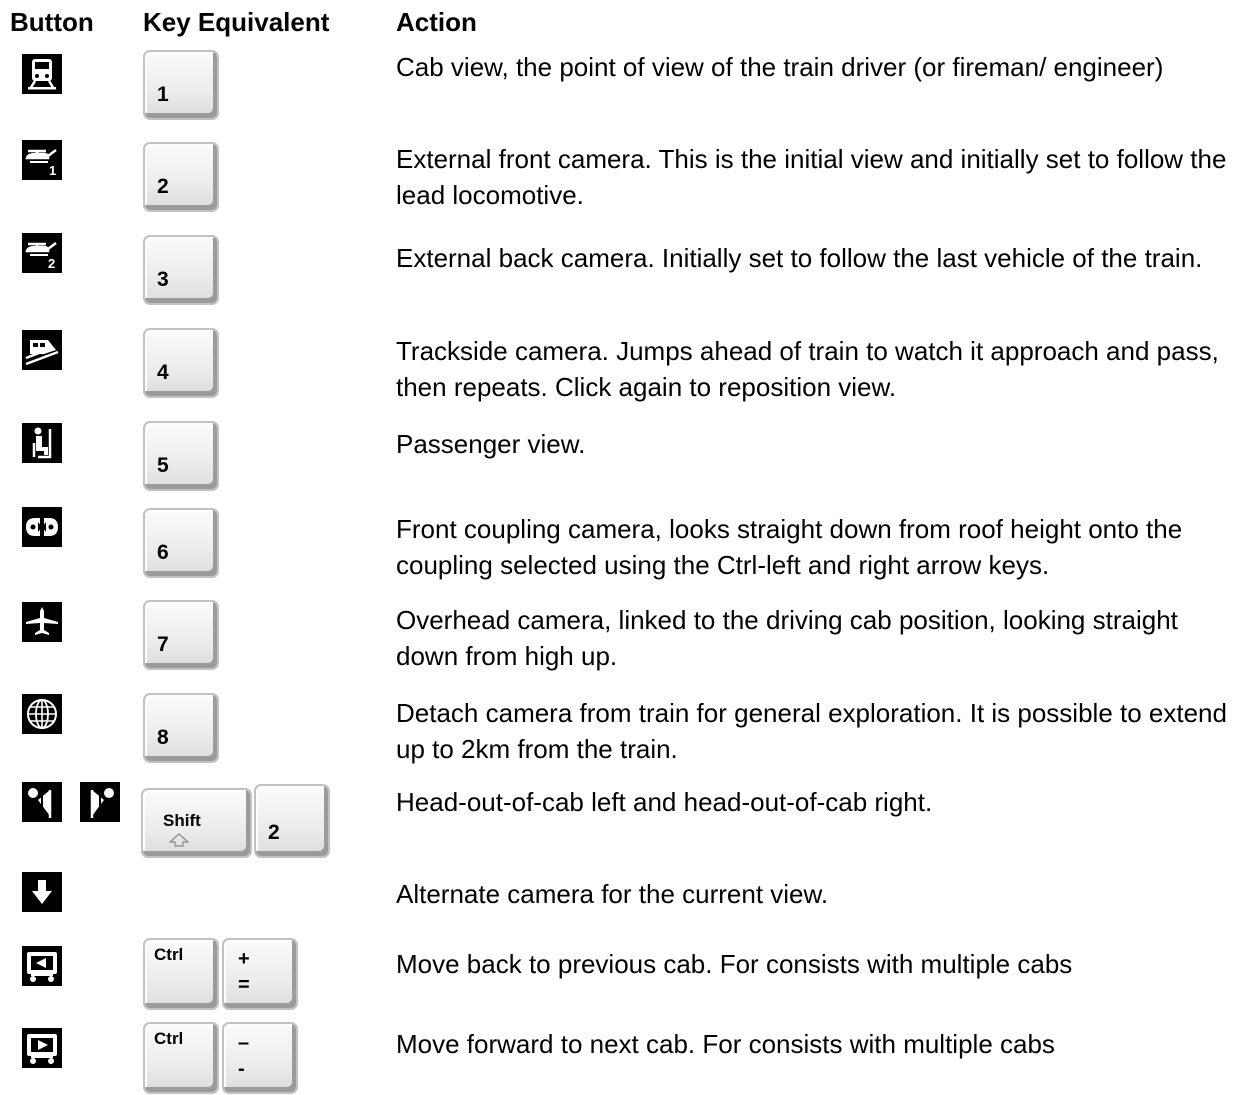  Describe the element at coordinates (236, 22) in the screenshot. I see `header-key-equivalent: Key Equivalent` at that location.